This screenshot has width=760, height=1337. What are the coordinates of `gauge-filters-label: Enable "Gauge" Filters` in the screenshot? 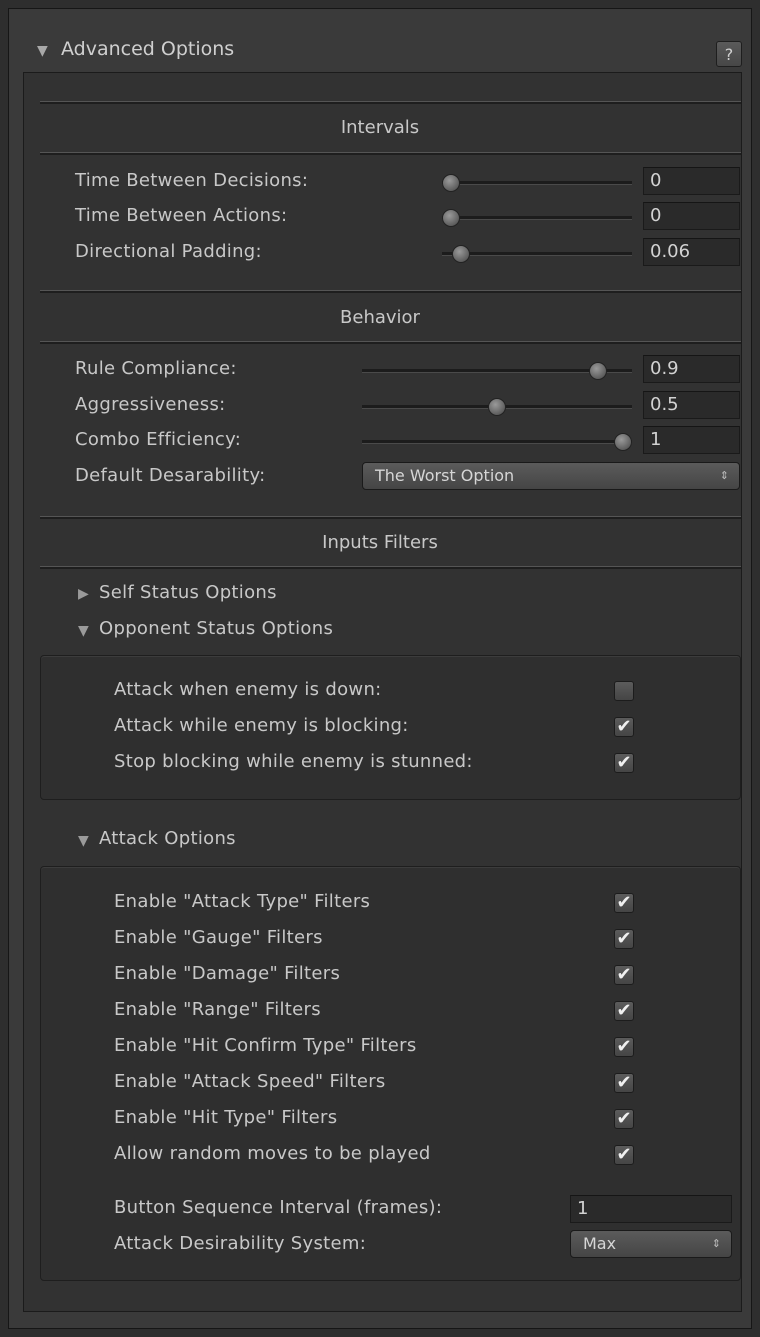 It's located at (218, 937).